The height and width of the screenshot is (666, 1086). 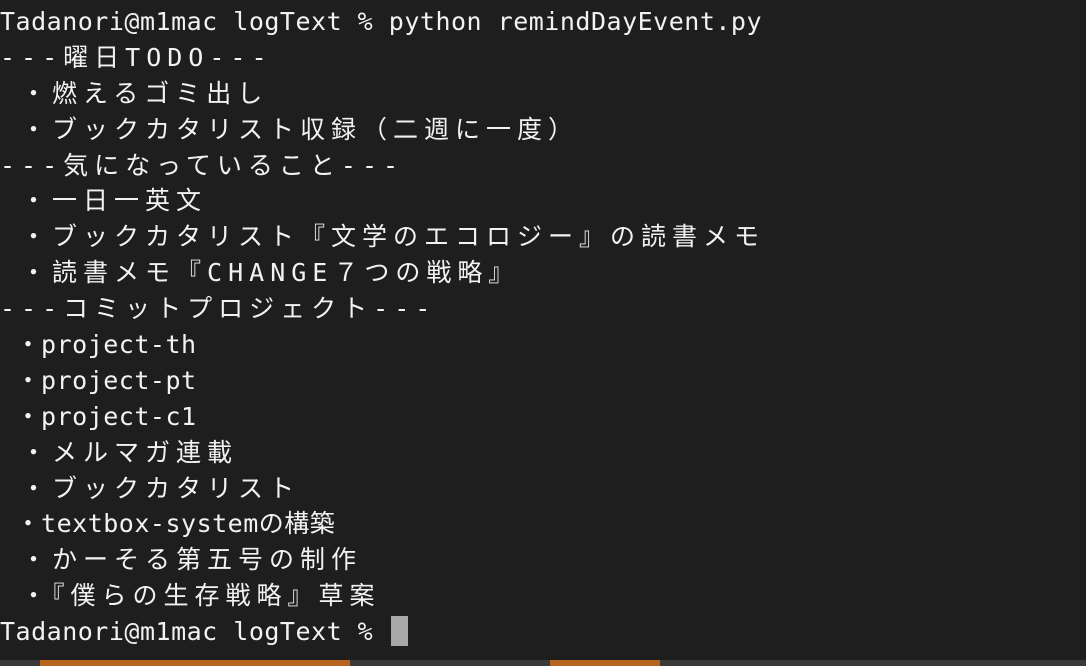 What do you see at coordinates (136, 57) in the screenshot?
I see `output-line-section-weekday-todo: ---曜日TODO---` at bounding box center [136, 57].